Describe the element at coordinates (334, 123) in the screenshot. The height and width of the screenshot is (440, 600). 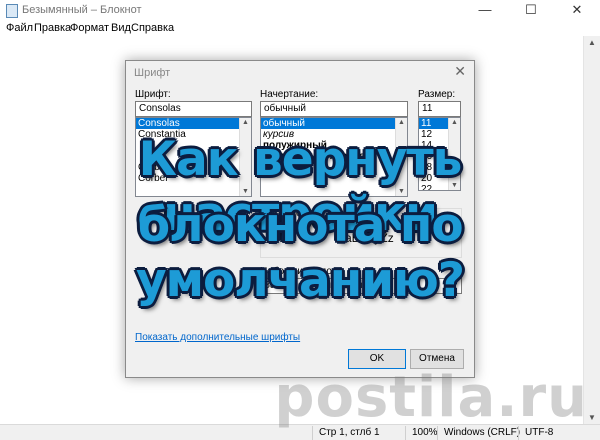
I see `list-item: обычный` at that location.